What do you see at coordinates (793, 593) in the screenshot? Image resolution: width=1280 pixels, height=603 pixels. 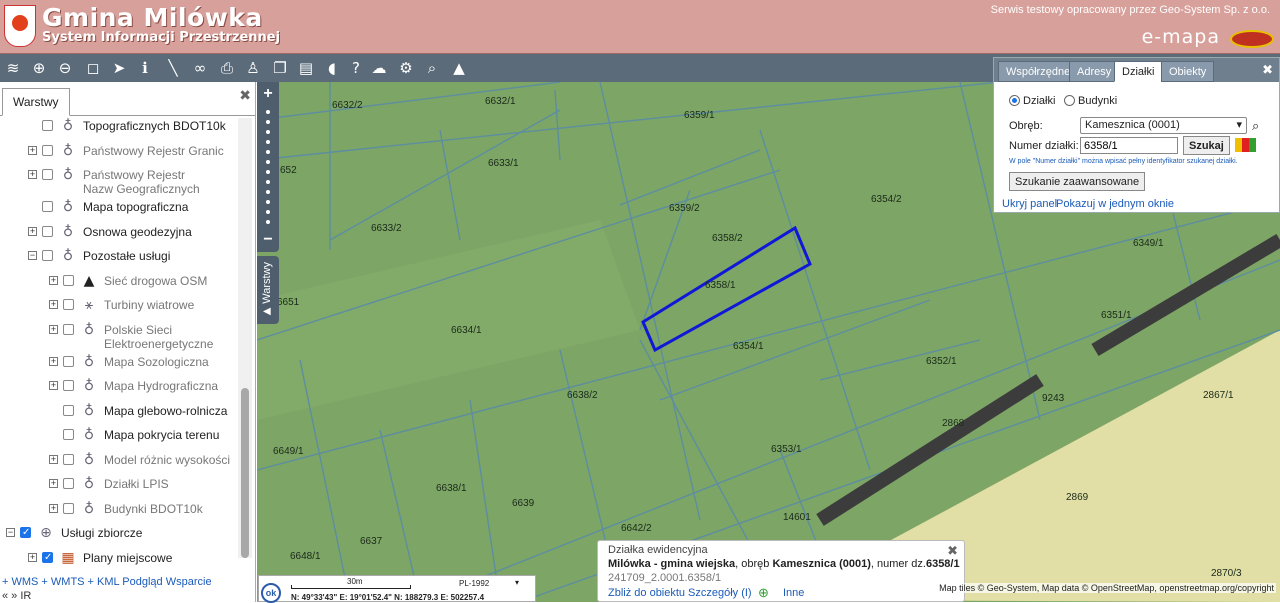 I see `others-link: Inne` at bounding box center [793, 593].